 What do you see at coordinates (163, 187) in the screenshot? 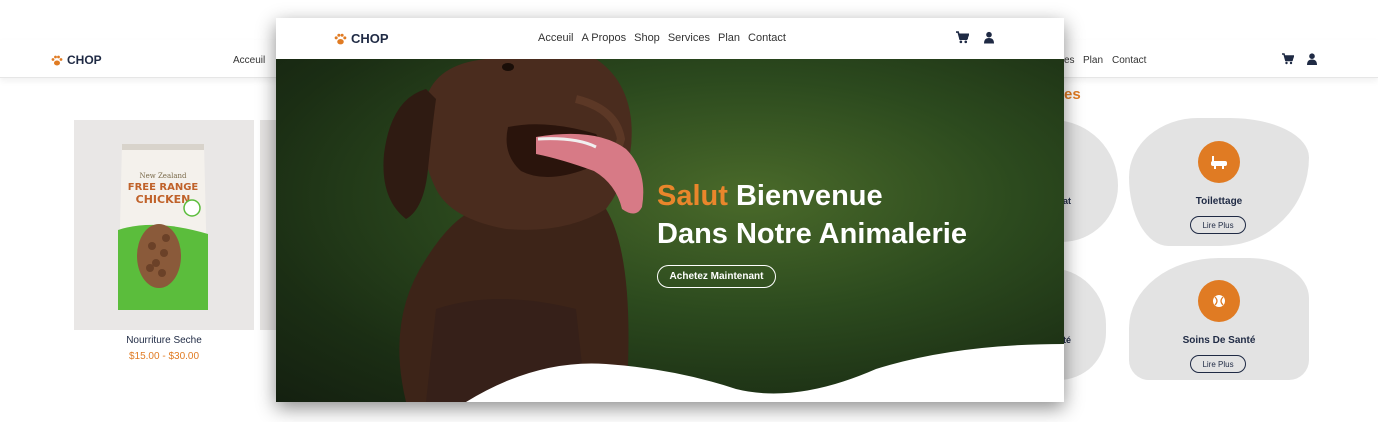
I see `svg-text: FREE RANGE` at bounding box center [163, 187].